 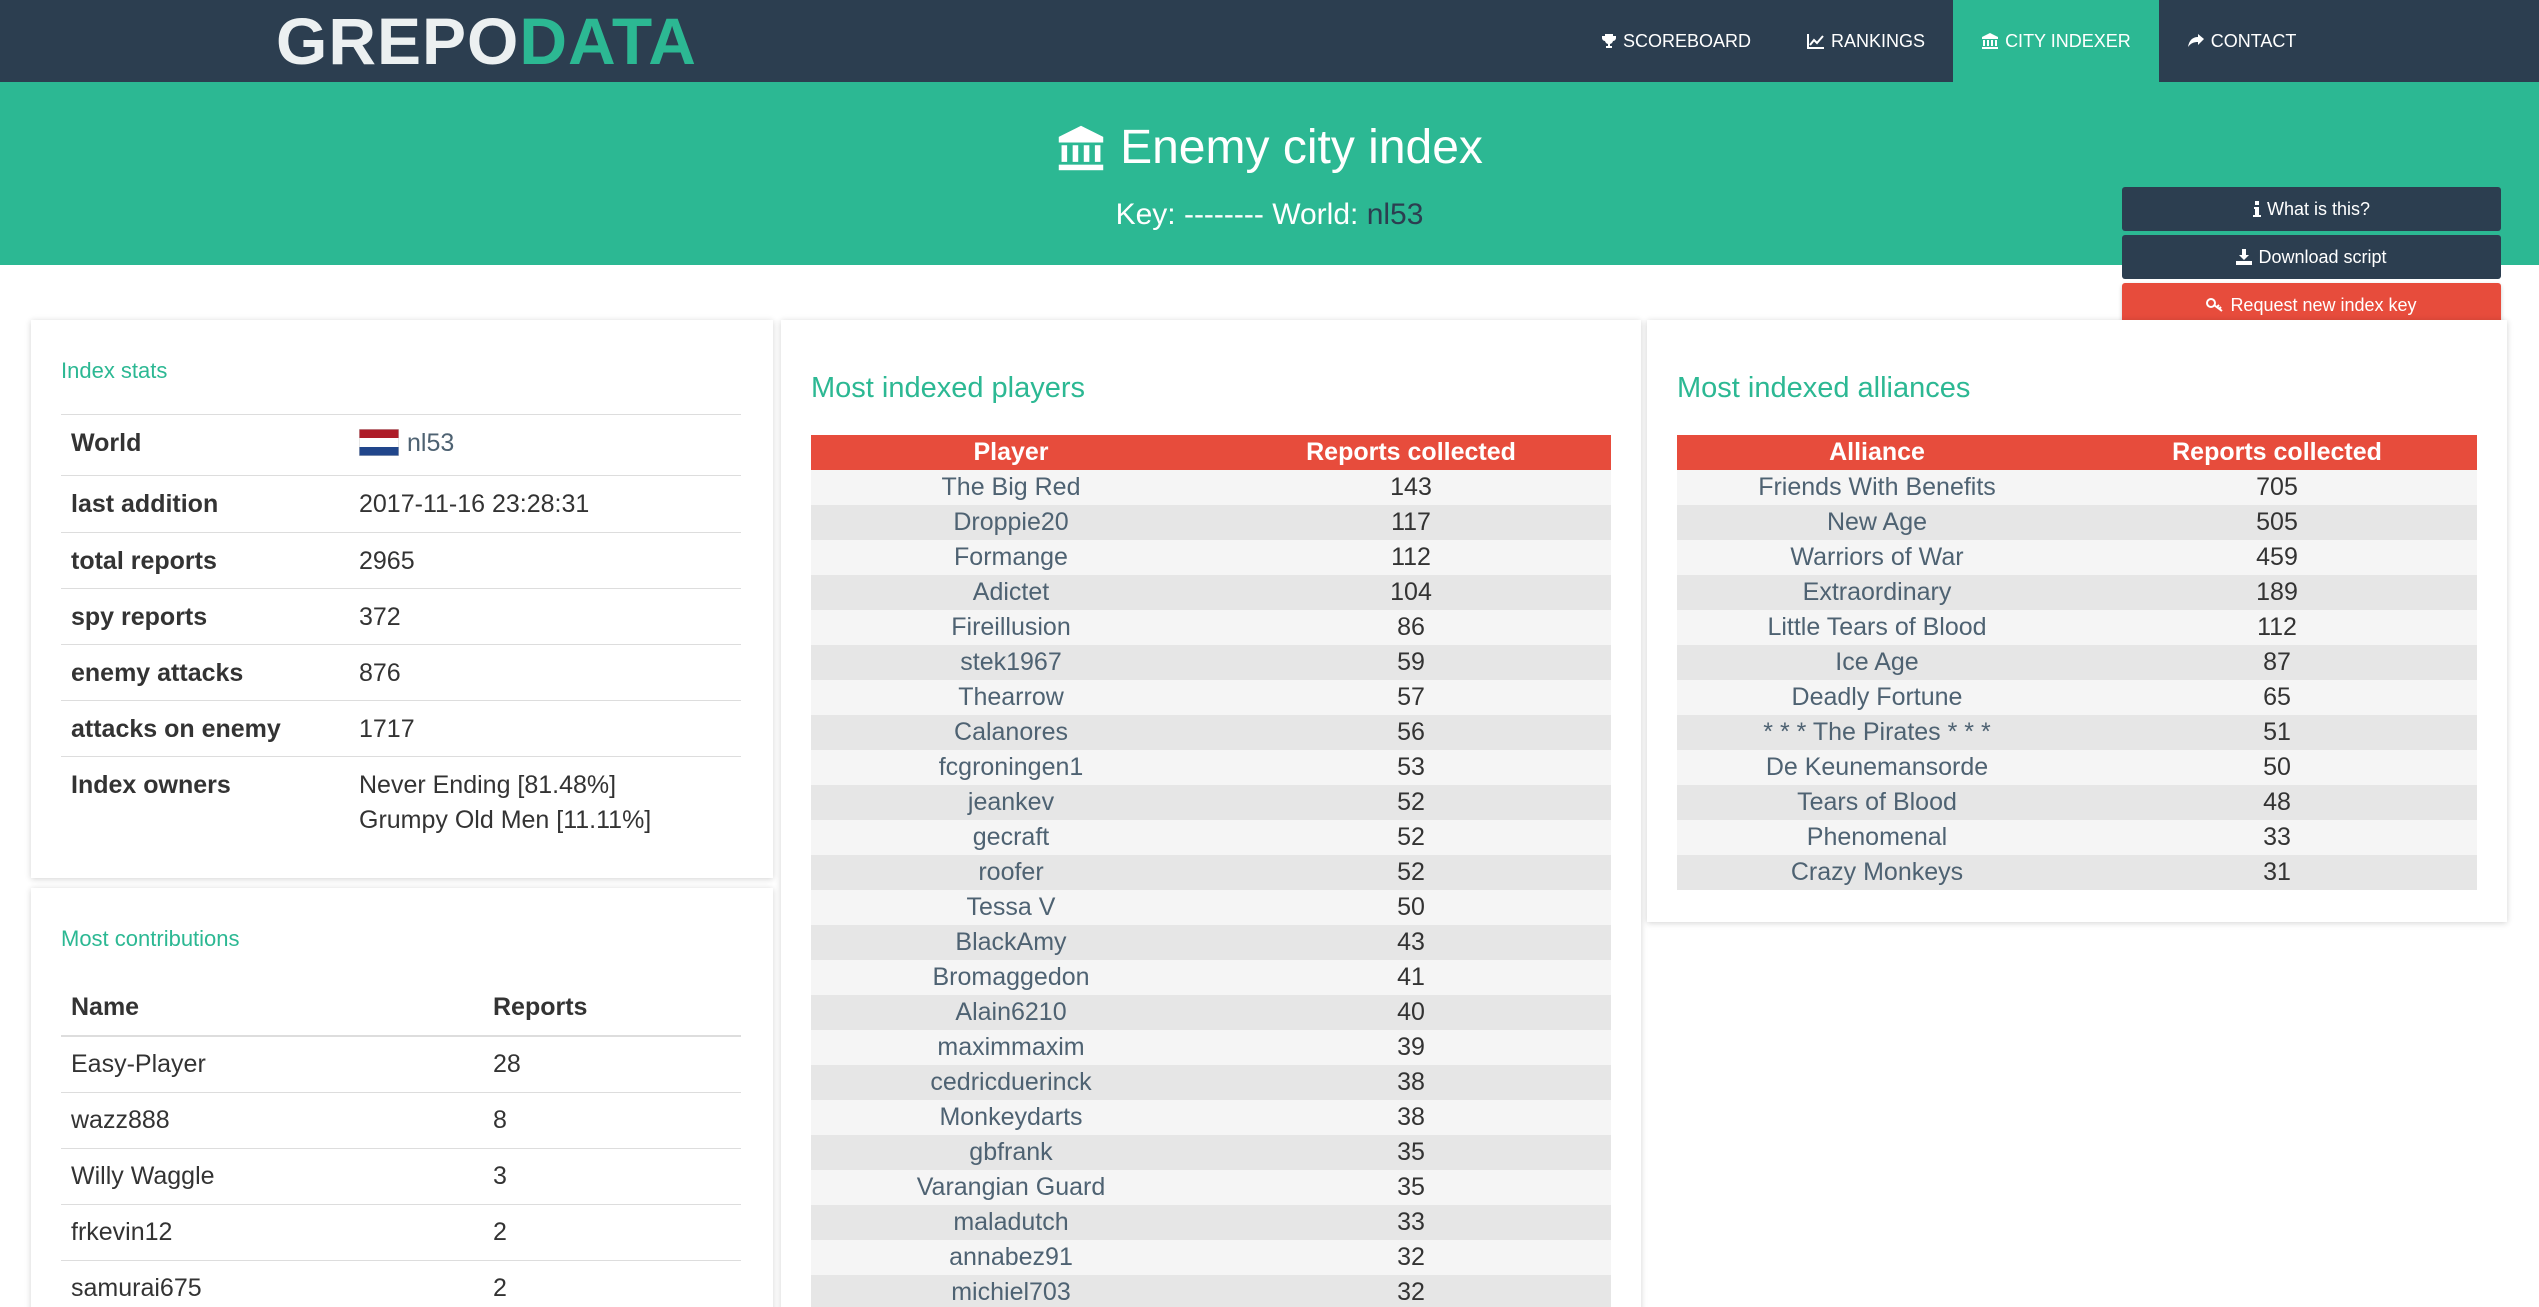 I want to click on world-link: nl53, so click(x=430, y=443).